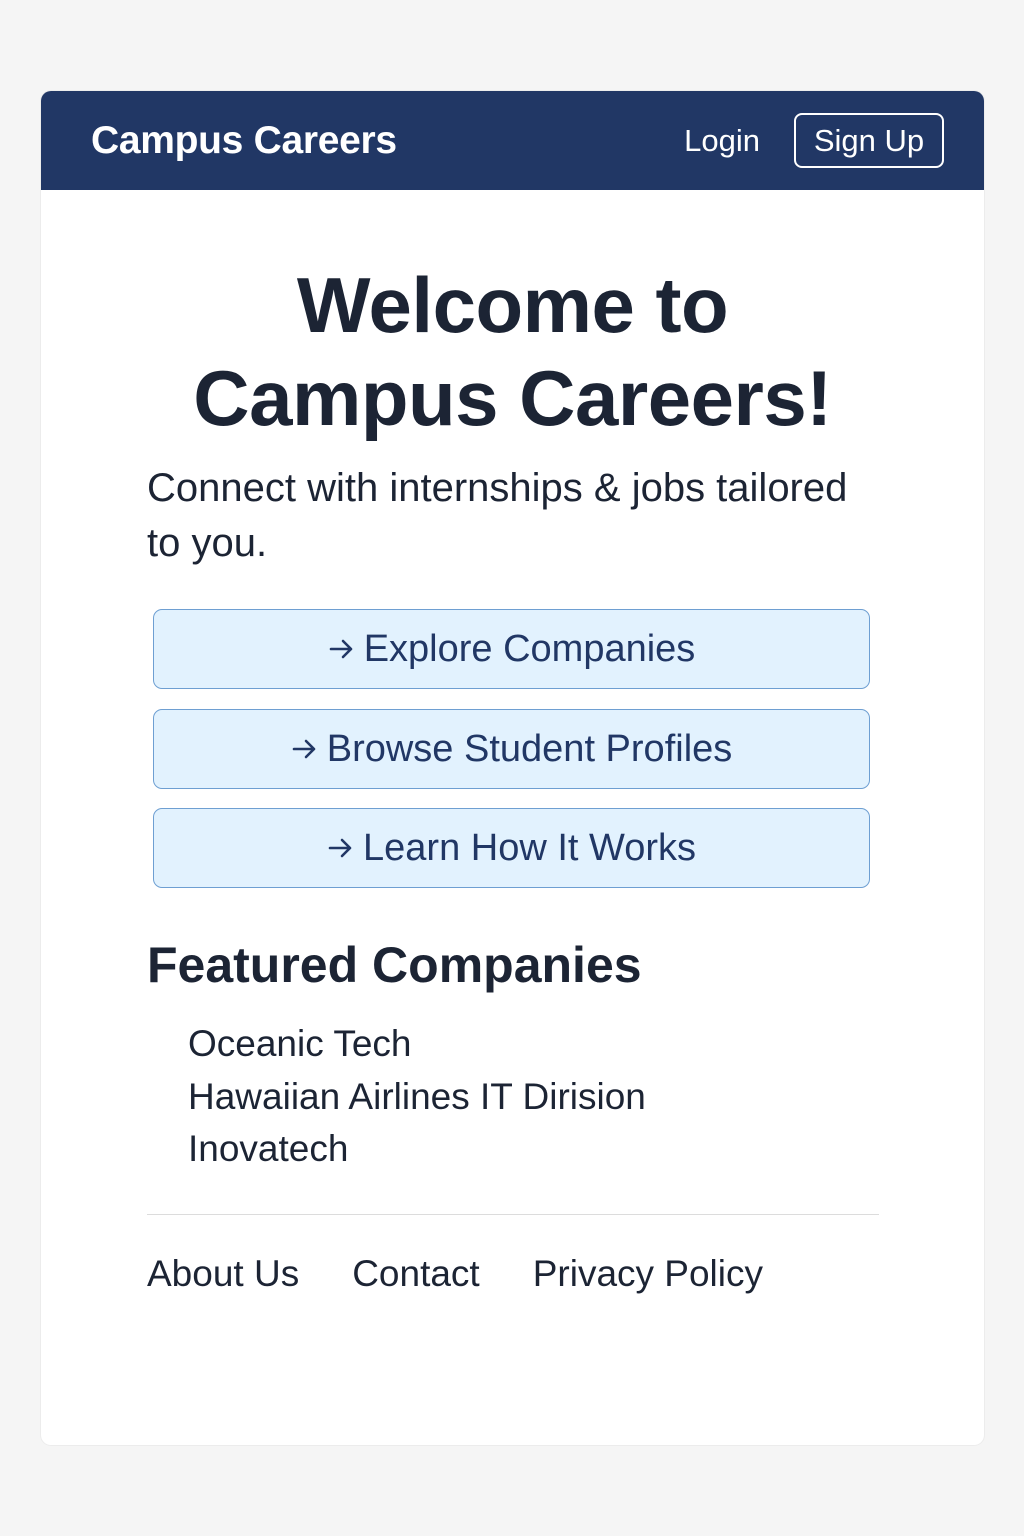 Image resolution: width=1024 pixels, height=1536 pixels. Describe the element at coordinates (722, 141) in the screenshot. I see `login-link: Login` at that location.